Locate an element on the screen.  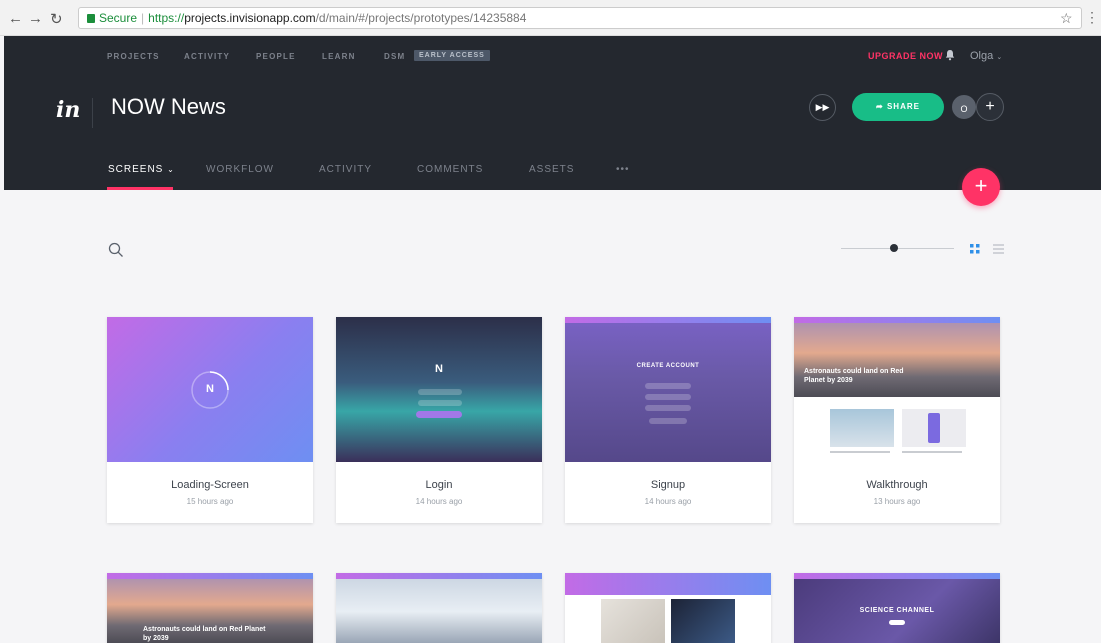
active-tab-indicator is located at coordinates (140, 188).